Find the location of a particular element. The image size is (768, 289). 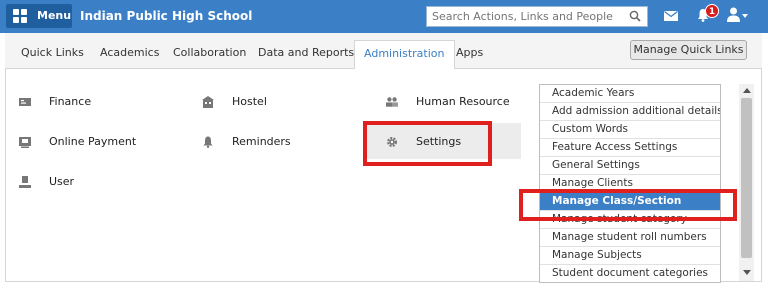

panel-scrollbar is located at coordinates (746, 182).